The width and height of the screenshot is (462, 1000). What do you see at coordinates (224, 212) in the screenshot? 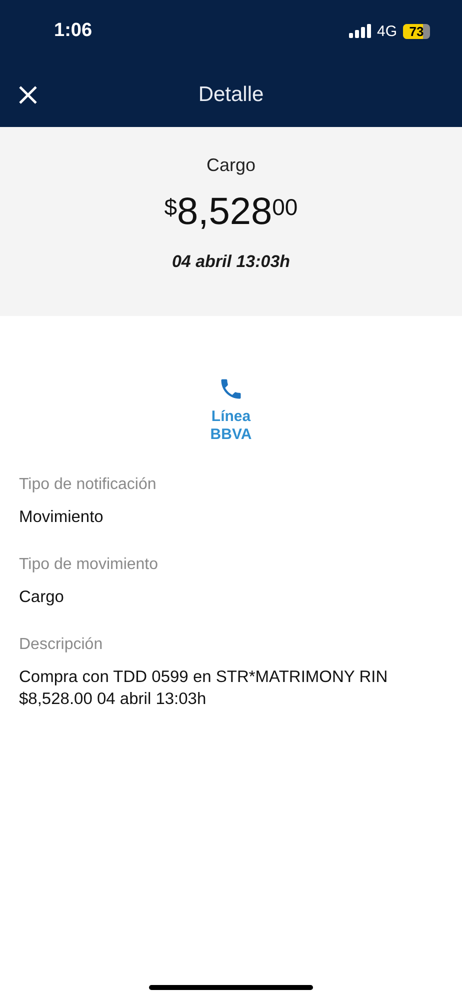
I see `amount: 8,528` at bounding box center [224, 212].